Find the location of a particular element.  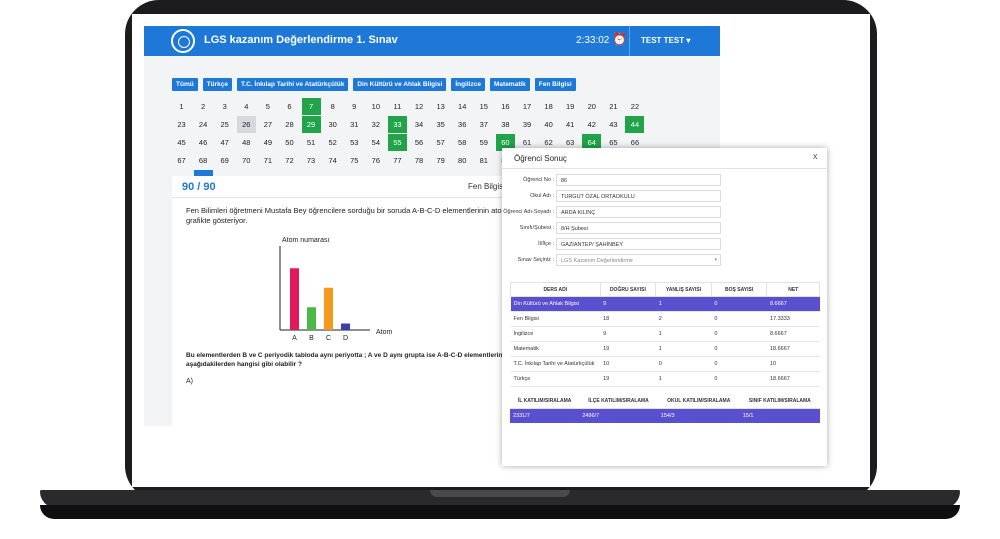

results-row: Türkçe 19 1 0 18.6667 is located at coordinates (665, 379).